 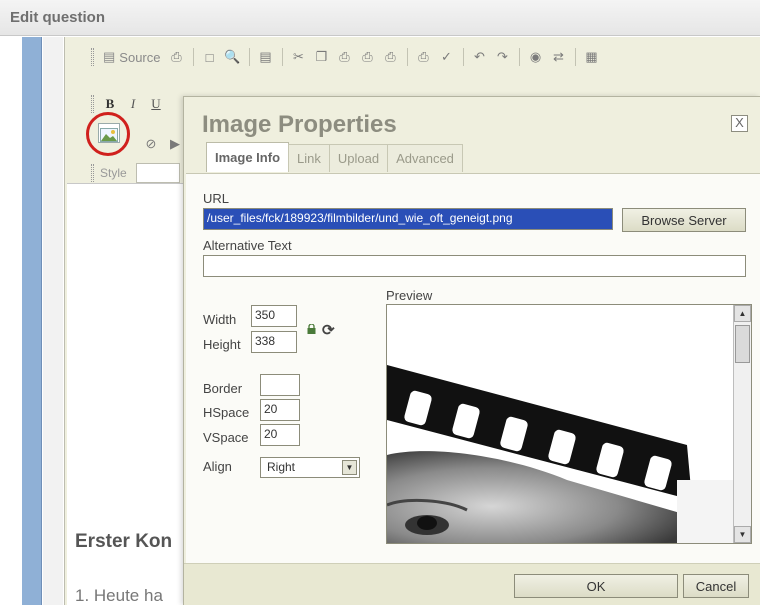 I want to click on alt-text-label: Alternative Text, so click(x=247, y=245).